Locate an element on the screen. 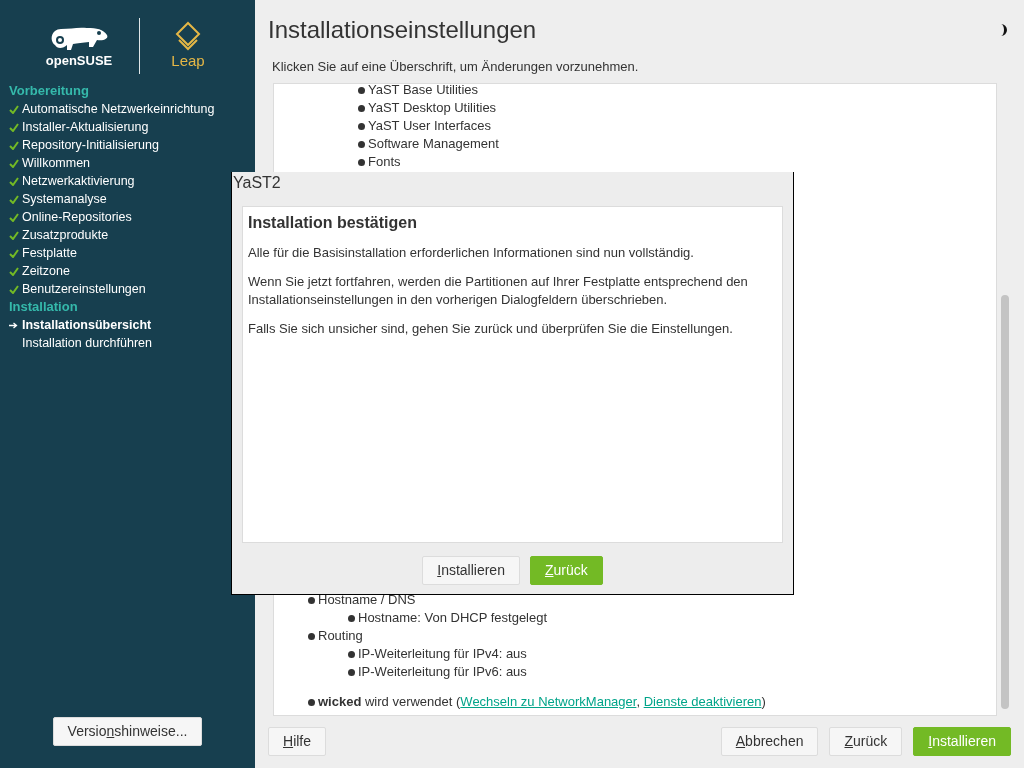 Image resolution: width=1024 pixels, height=768 pixels. step-item: Repository-Initialisierung is located at coordinates (90, 145).